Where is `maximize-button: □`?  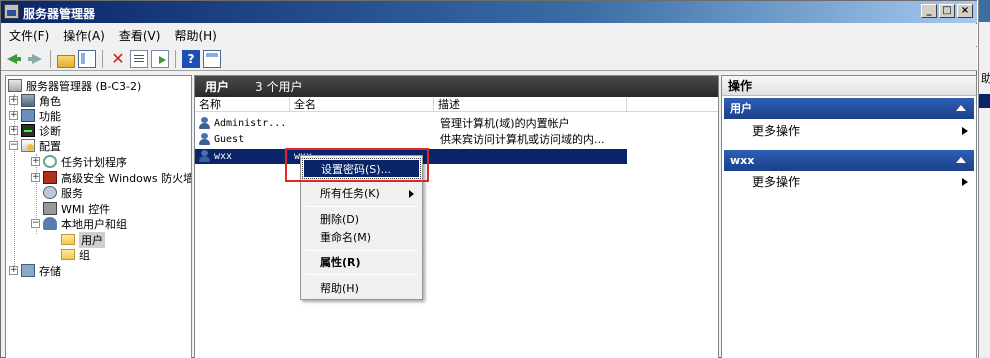 maximize-button: □ is located at coordinates (947, 11).